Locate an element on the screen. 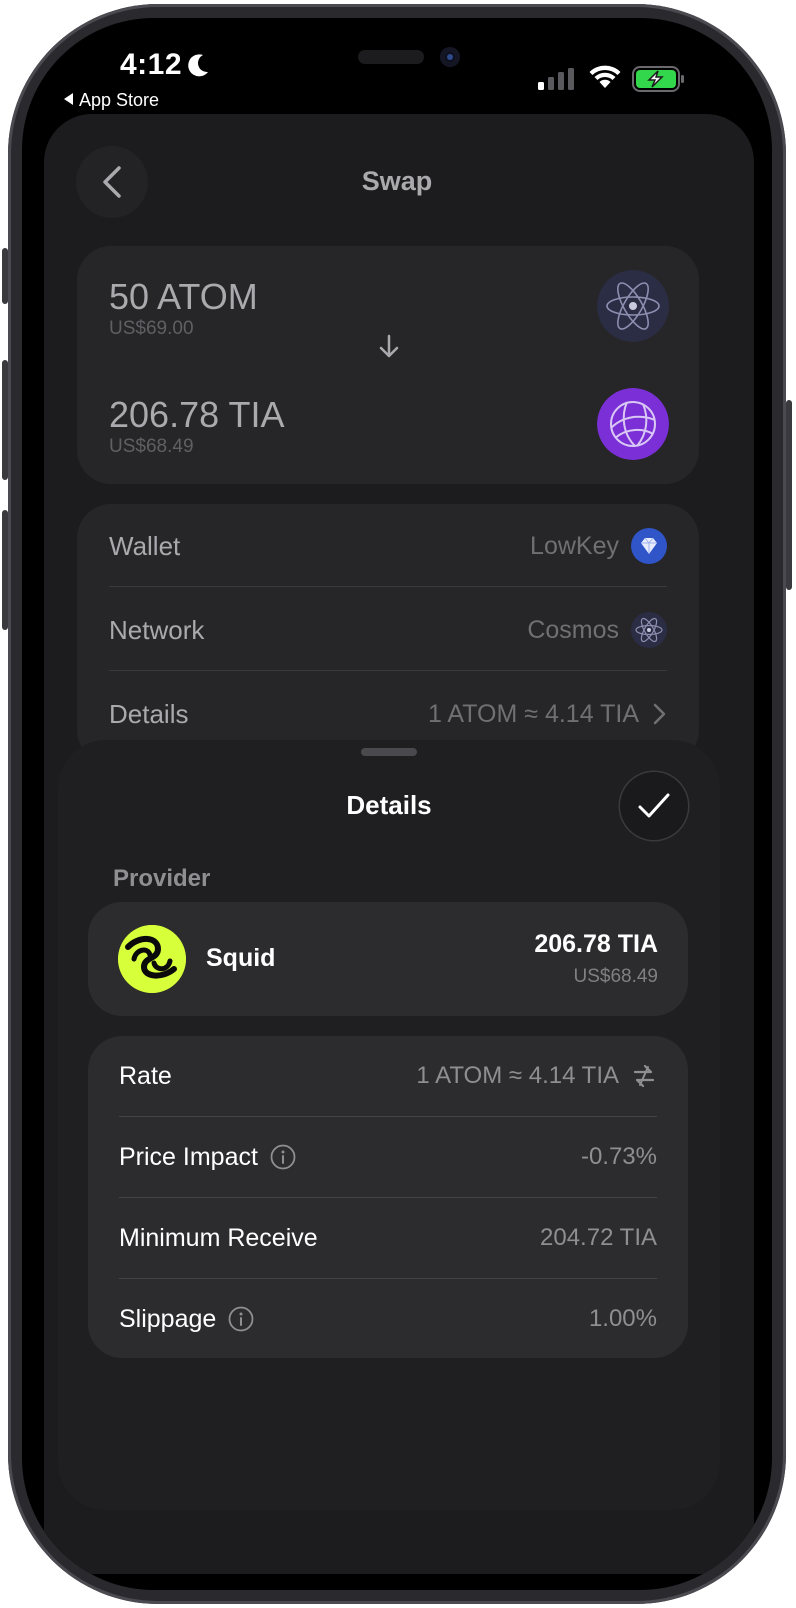  power-button is located at coordinates (789, 495).